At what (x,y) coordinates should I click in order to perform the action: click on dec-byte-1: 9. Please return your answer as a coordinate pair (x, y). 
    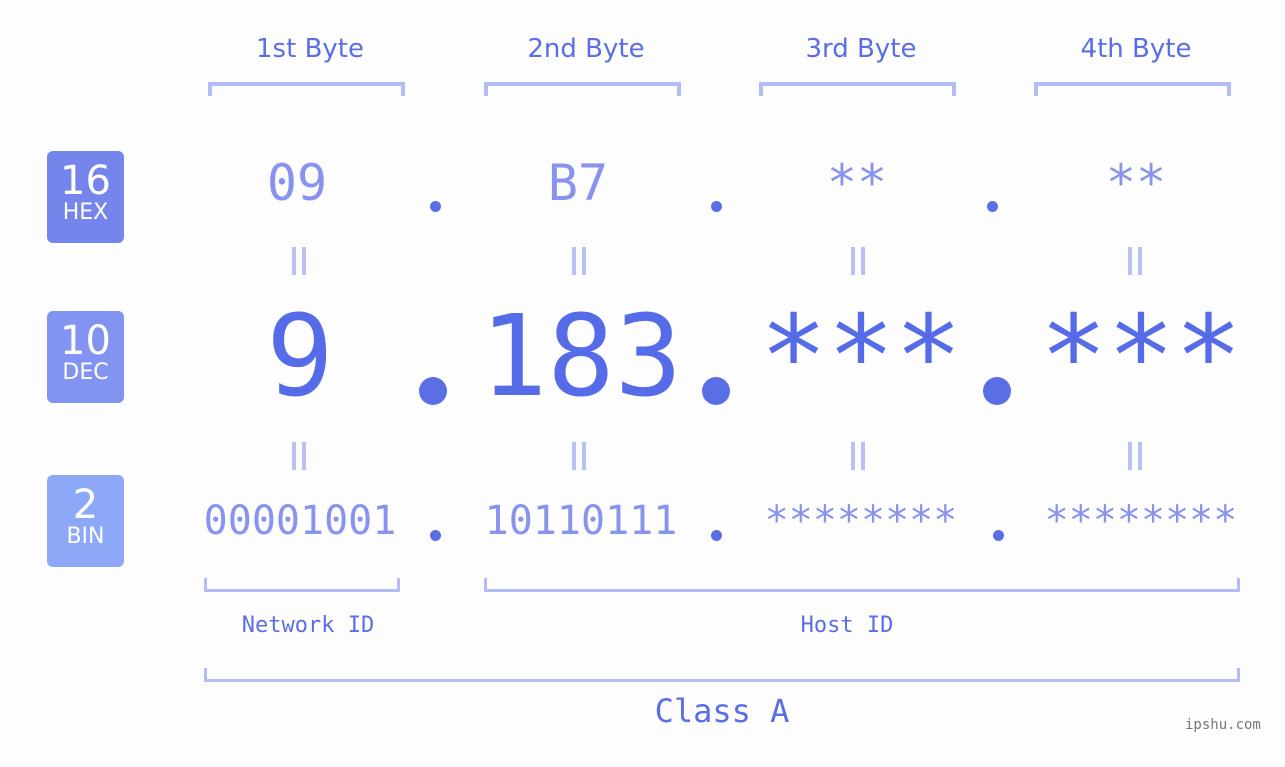
    Looking at the image, I should click on (300, 357).